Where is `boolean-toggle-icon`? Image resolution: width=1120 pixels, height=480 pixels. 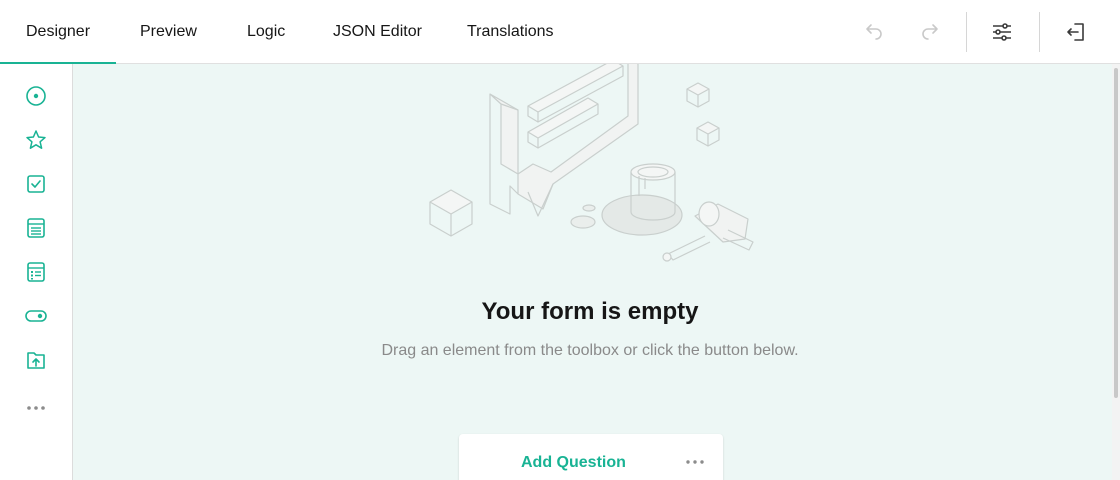 boolean-toggle-icon is located at coordinates (36, 316).